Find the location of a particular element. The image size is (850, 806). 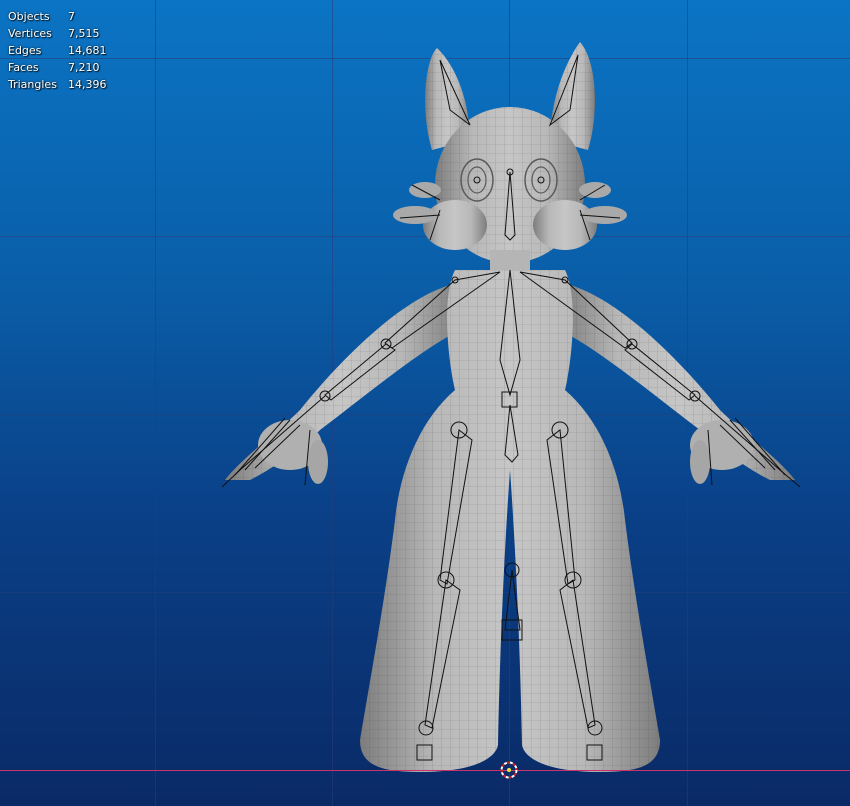

stats-value: 7,210 is located at coordinates (84, 67).